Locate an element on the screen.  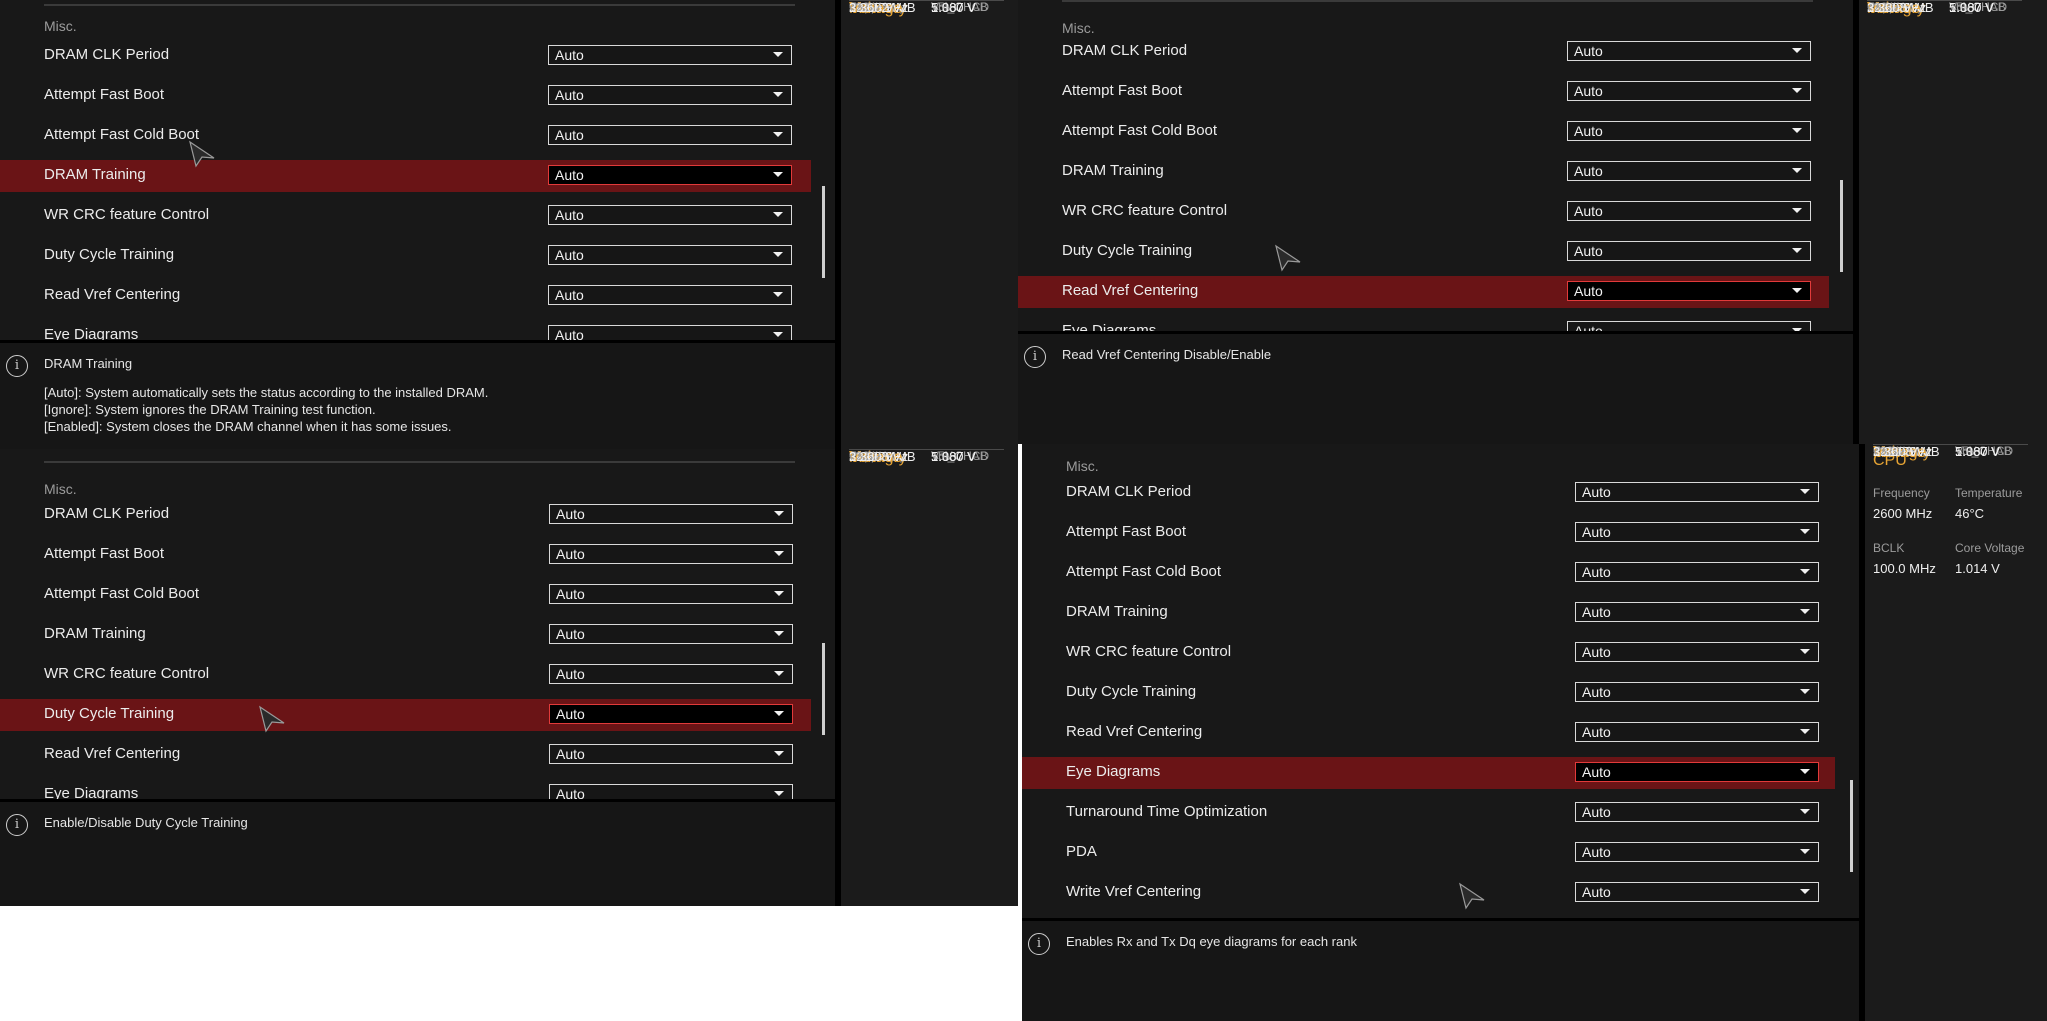
setting-row: PDA Auto is located at coordinates (1428, 853).